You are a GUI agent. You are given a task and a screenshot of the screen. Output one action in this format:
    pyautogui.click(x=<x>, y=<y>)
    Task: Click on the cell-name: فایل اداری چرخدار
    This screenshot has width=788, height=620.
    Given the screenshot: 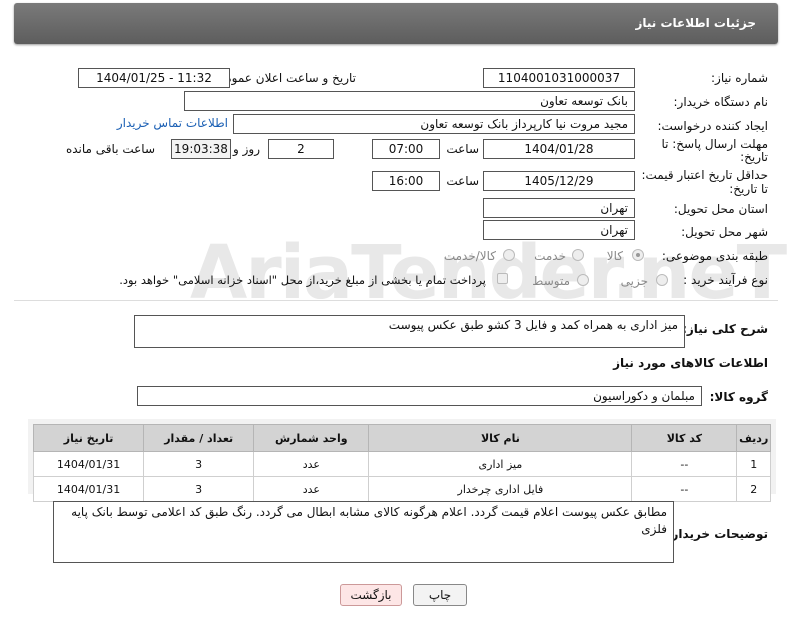 What is the action you would take?
    pyautogui.click(x=500, y=489)
    